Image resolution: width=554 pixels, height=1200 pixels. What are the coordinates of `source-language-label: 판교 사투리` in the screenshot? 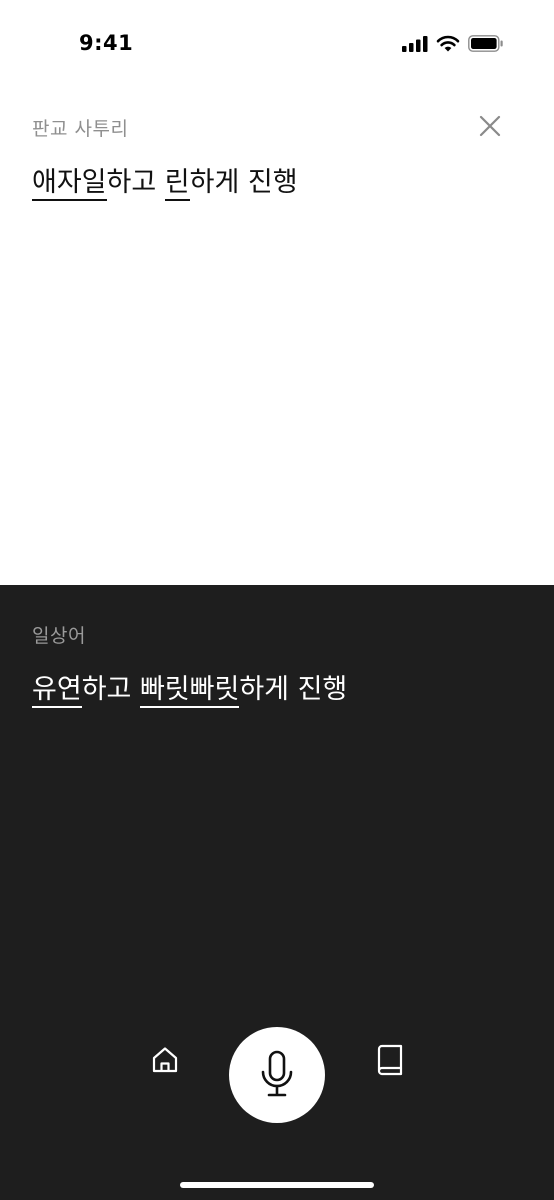 It's located at (80, 129).